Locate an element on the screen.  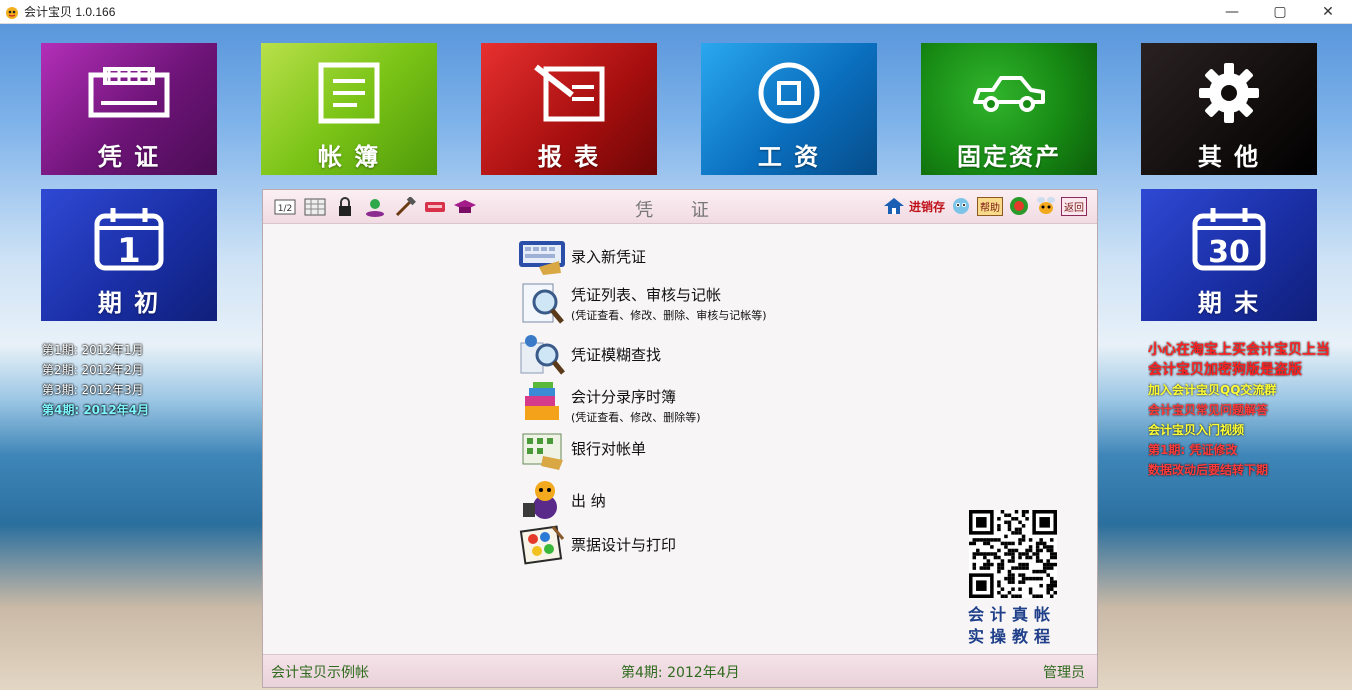
notice-qq-group: 加入会计宝贝QQ交流群 is located at coordinates (1250, 390).